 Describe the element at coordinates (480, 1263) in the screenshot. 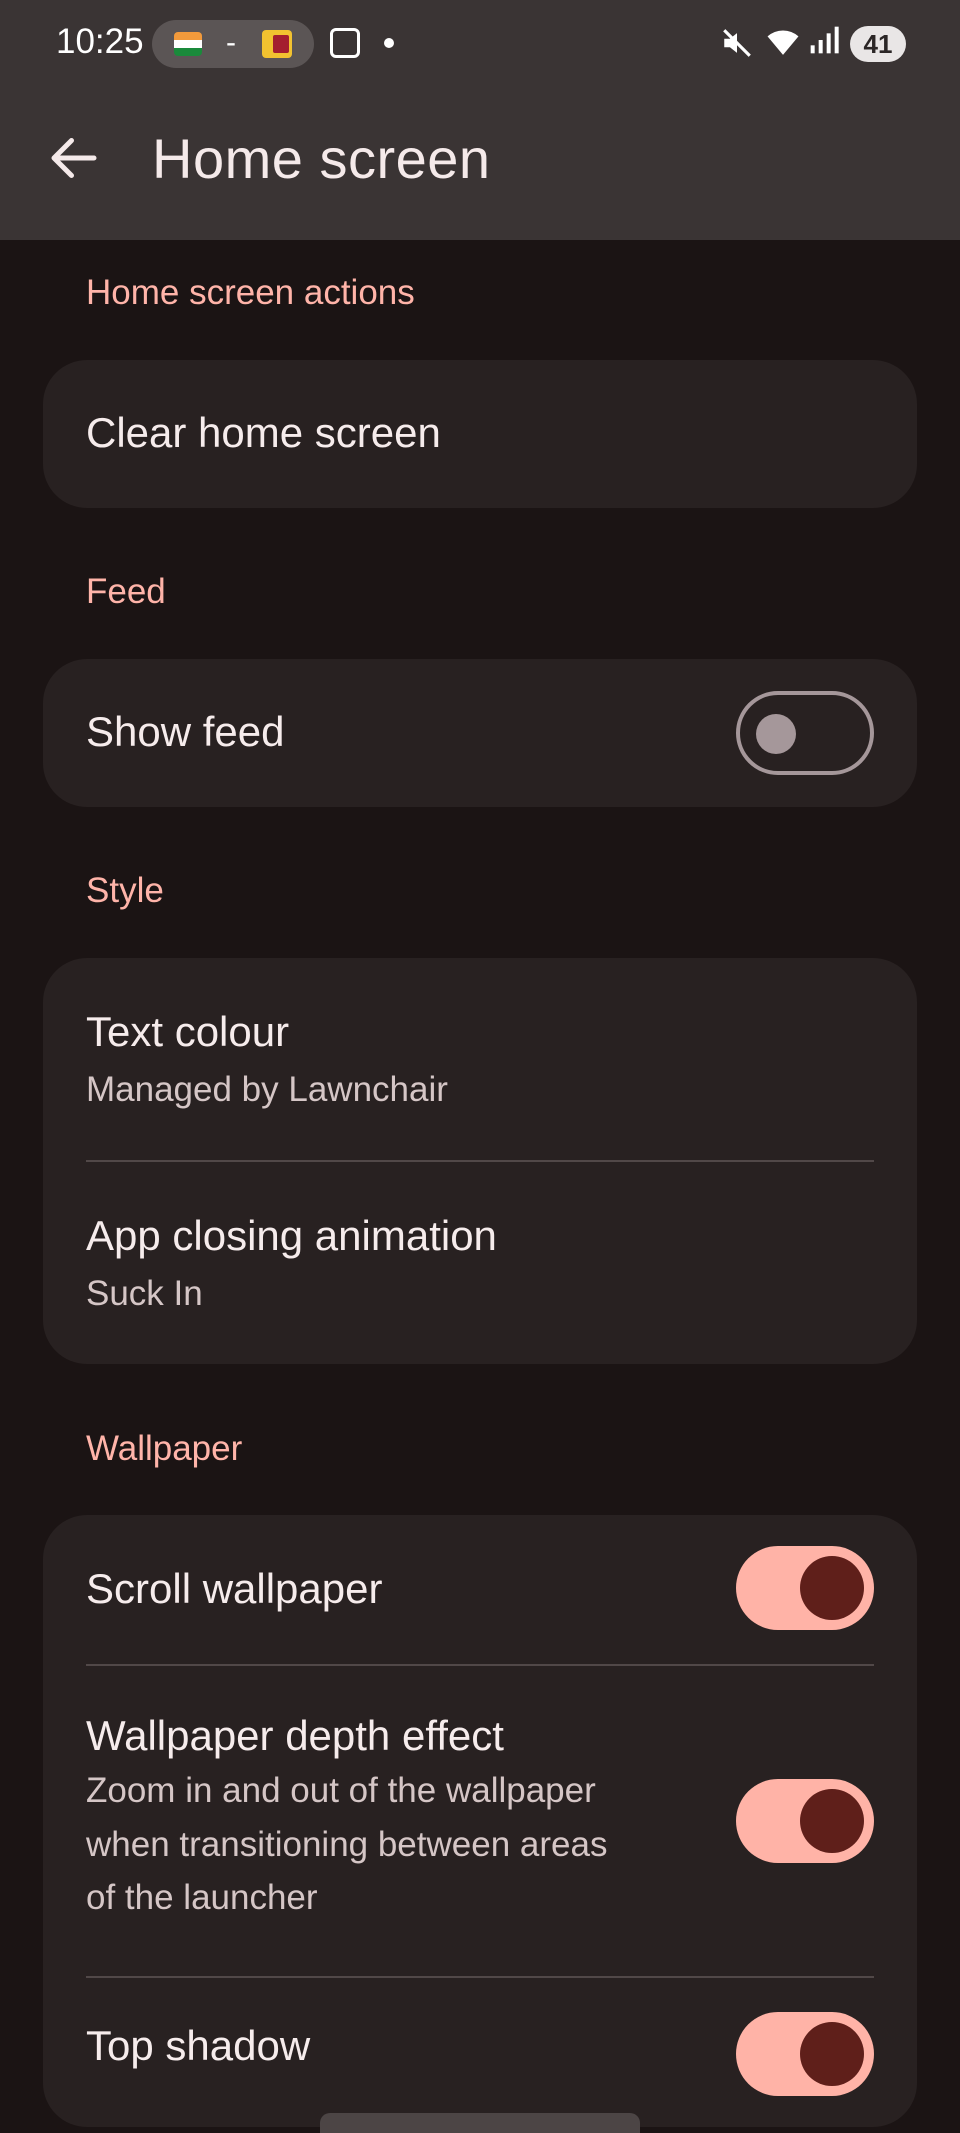

I see `app-closing-animation-item: App closing animation Suck In` at that location.